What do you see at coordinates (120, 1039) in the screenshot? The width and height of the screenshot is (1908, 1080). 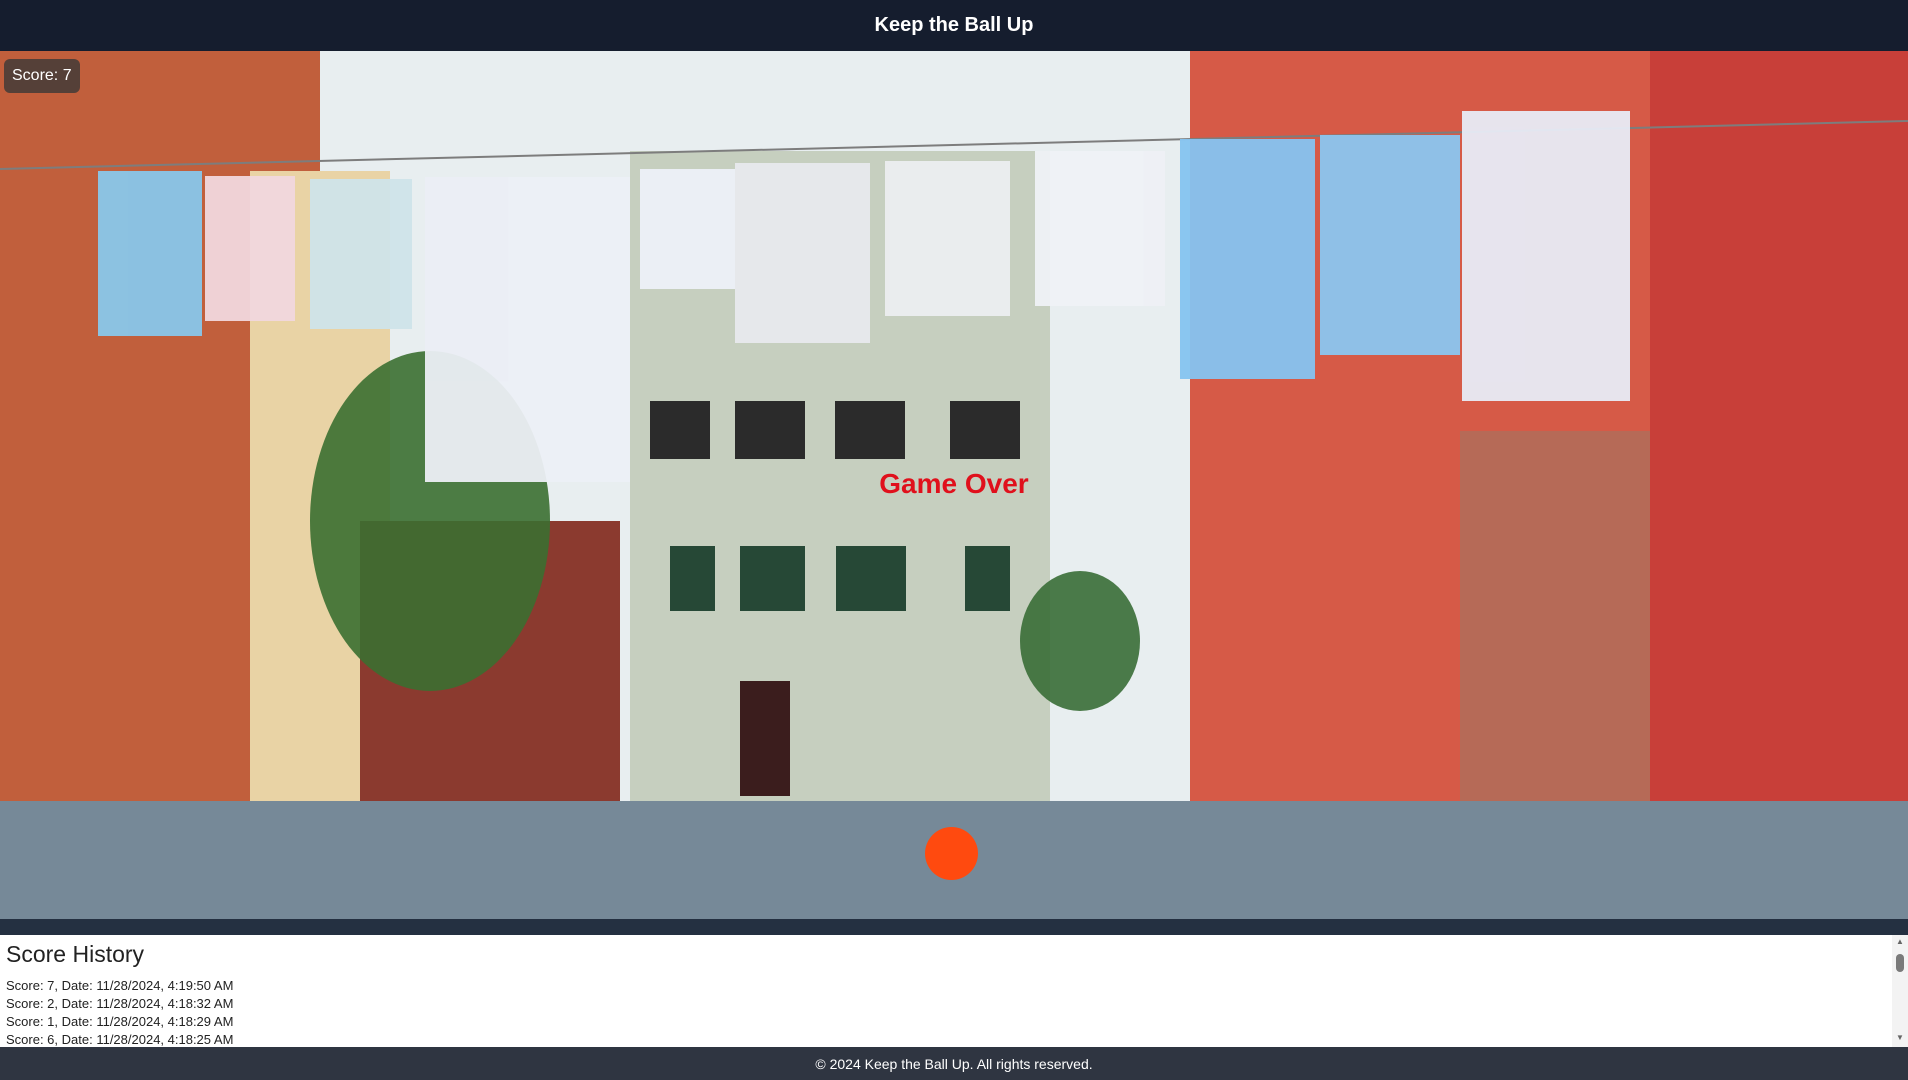 I see `history-item: Score: 6, Date: 11/28/2024, 4:18:25 AM` at bounding box center [120, 1039].